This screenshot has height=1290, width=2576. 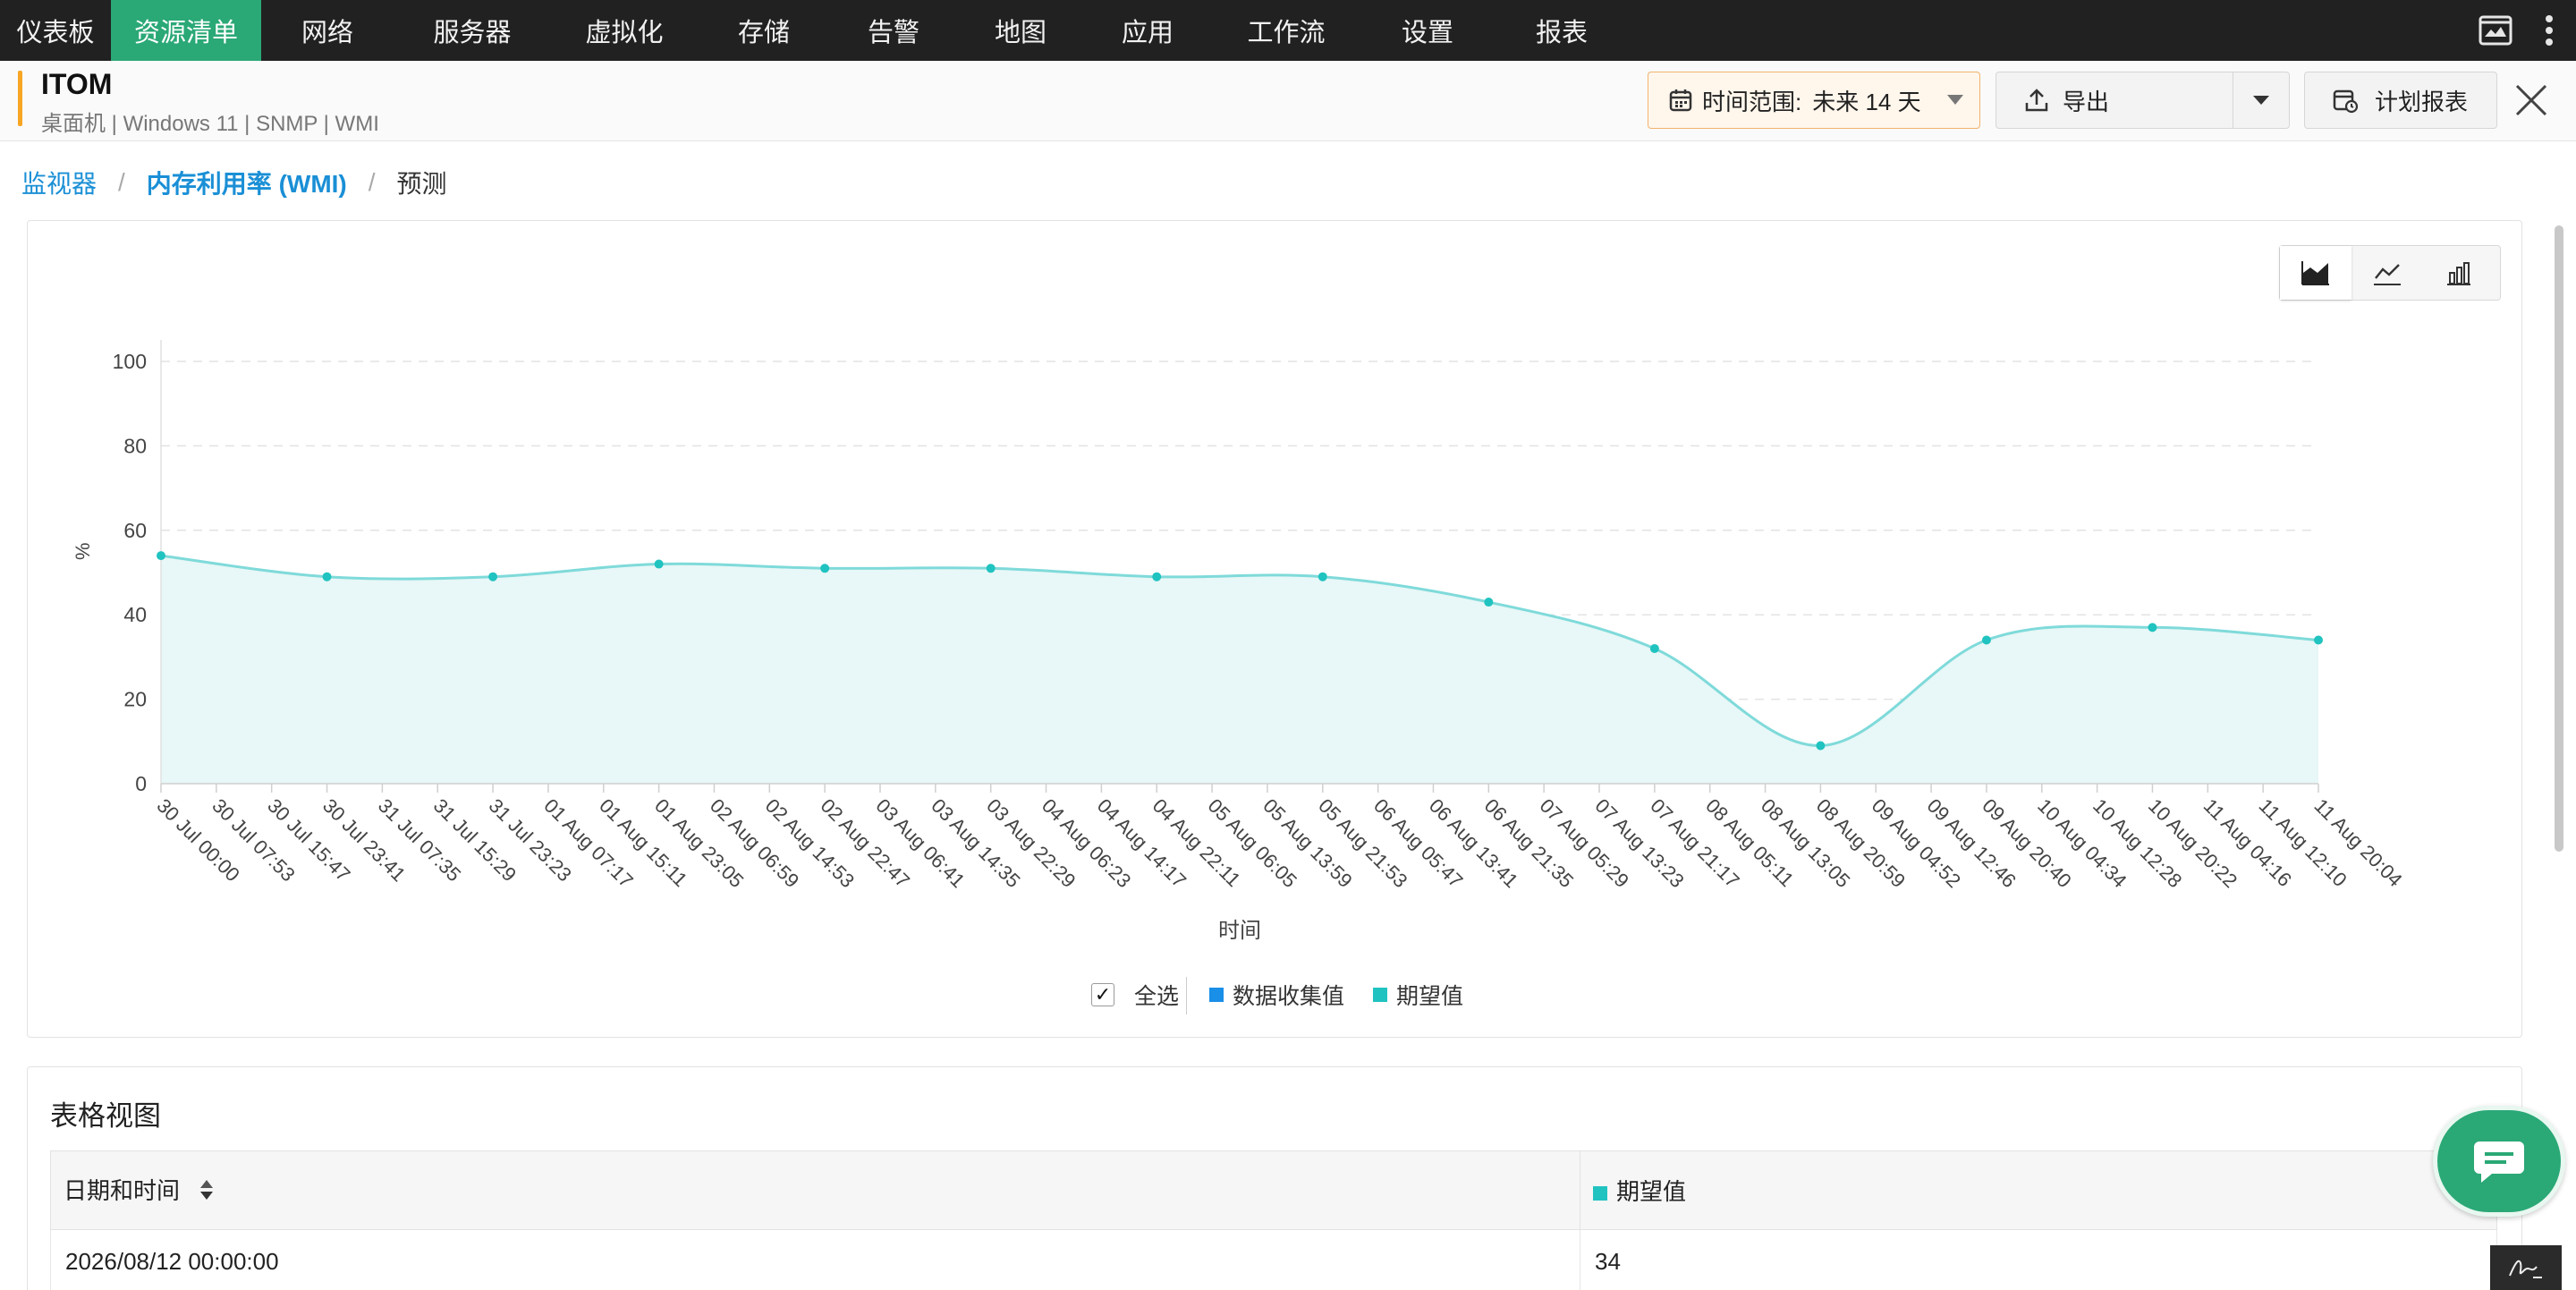 What do you see at coordinates (2459, 273) in the screenshot?
I see `bar-chart-icon` at bounding box center [2459, 273].